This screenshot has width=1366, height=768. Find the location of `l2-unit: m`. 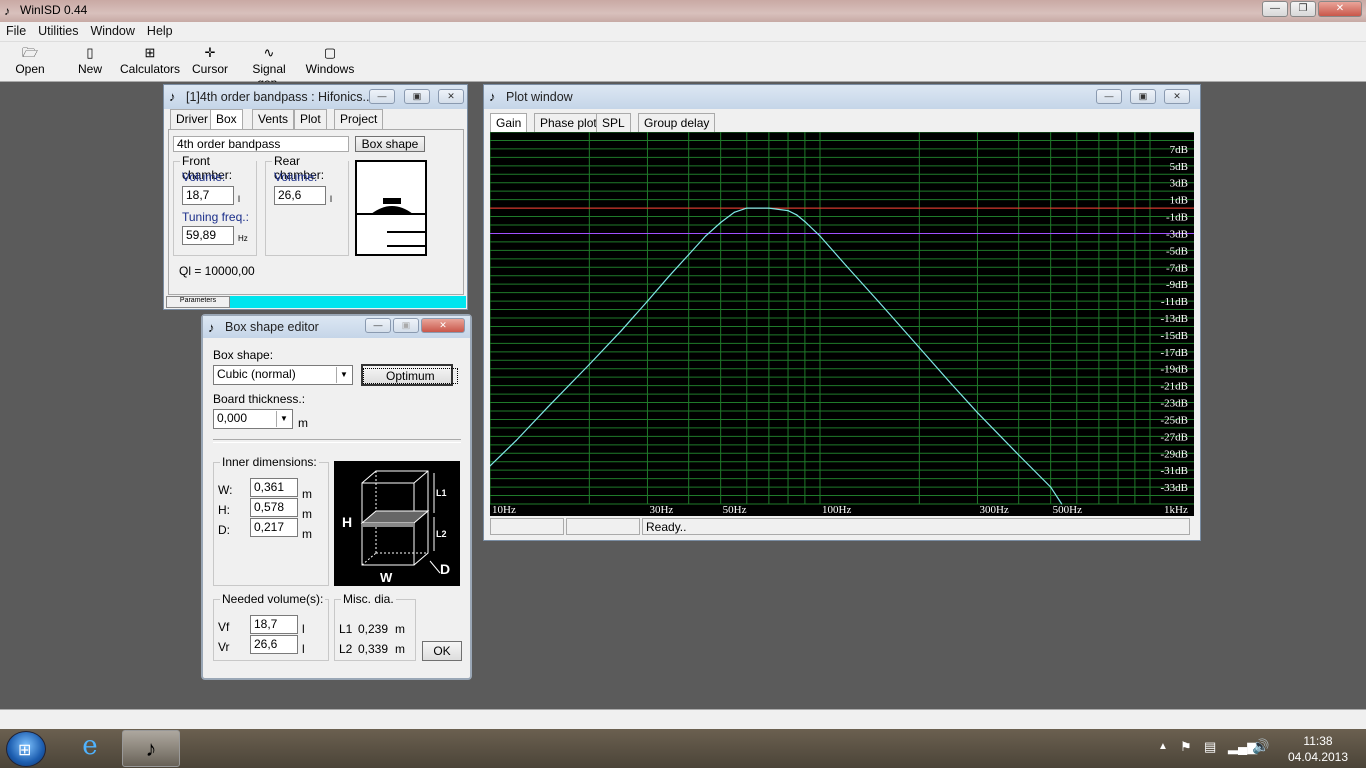

l2-unit: m is located at coordinates (400, 649).